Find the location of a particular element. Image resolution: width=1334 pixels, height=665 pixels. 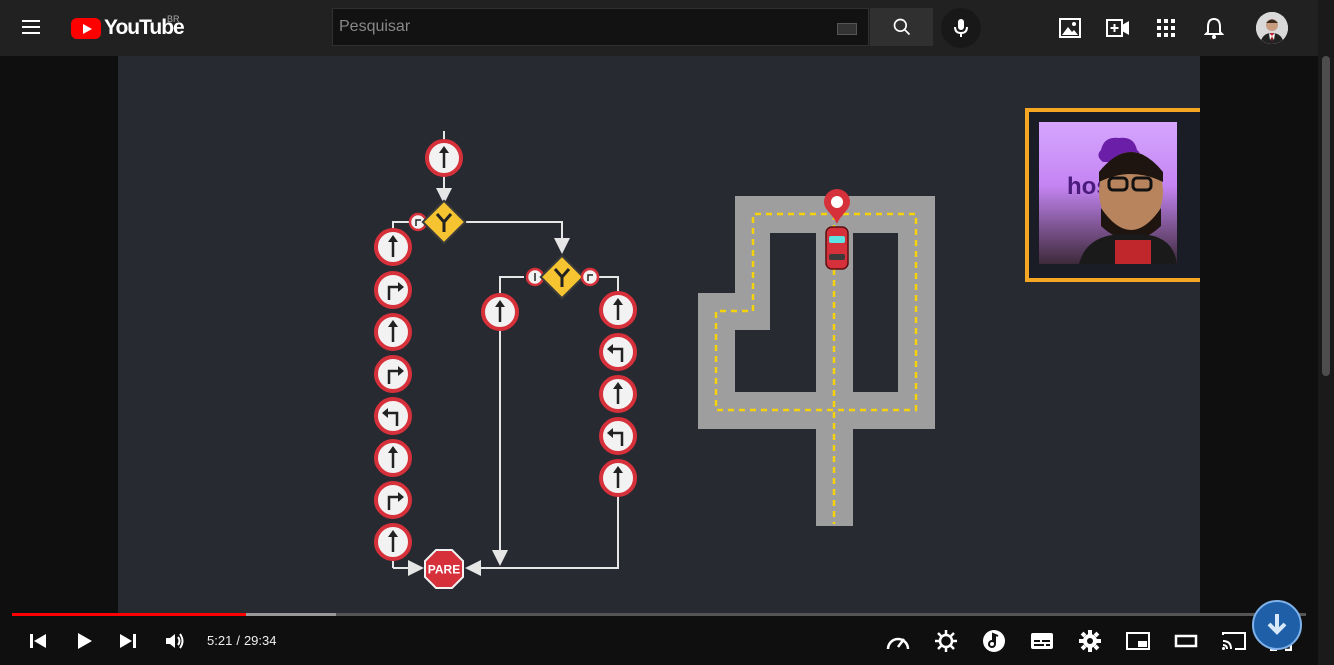

image-icon is located at coordinates (1070, 28).